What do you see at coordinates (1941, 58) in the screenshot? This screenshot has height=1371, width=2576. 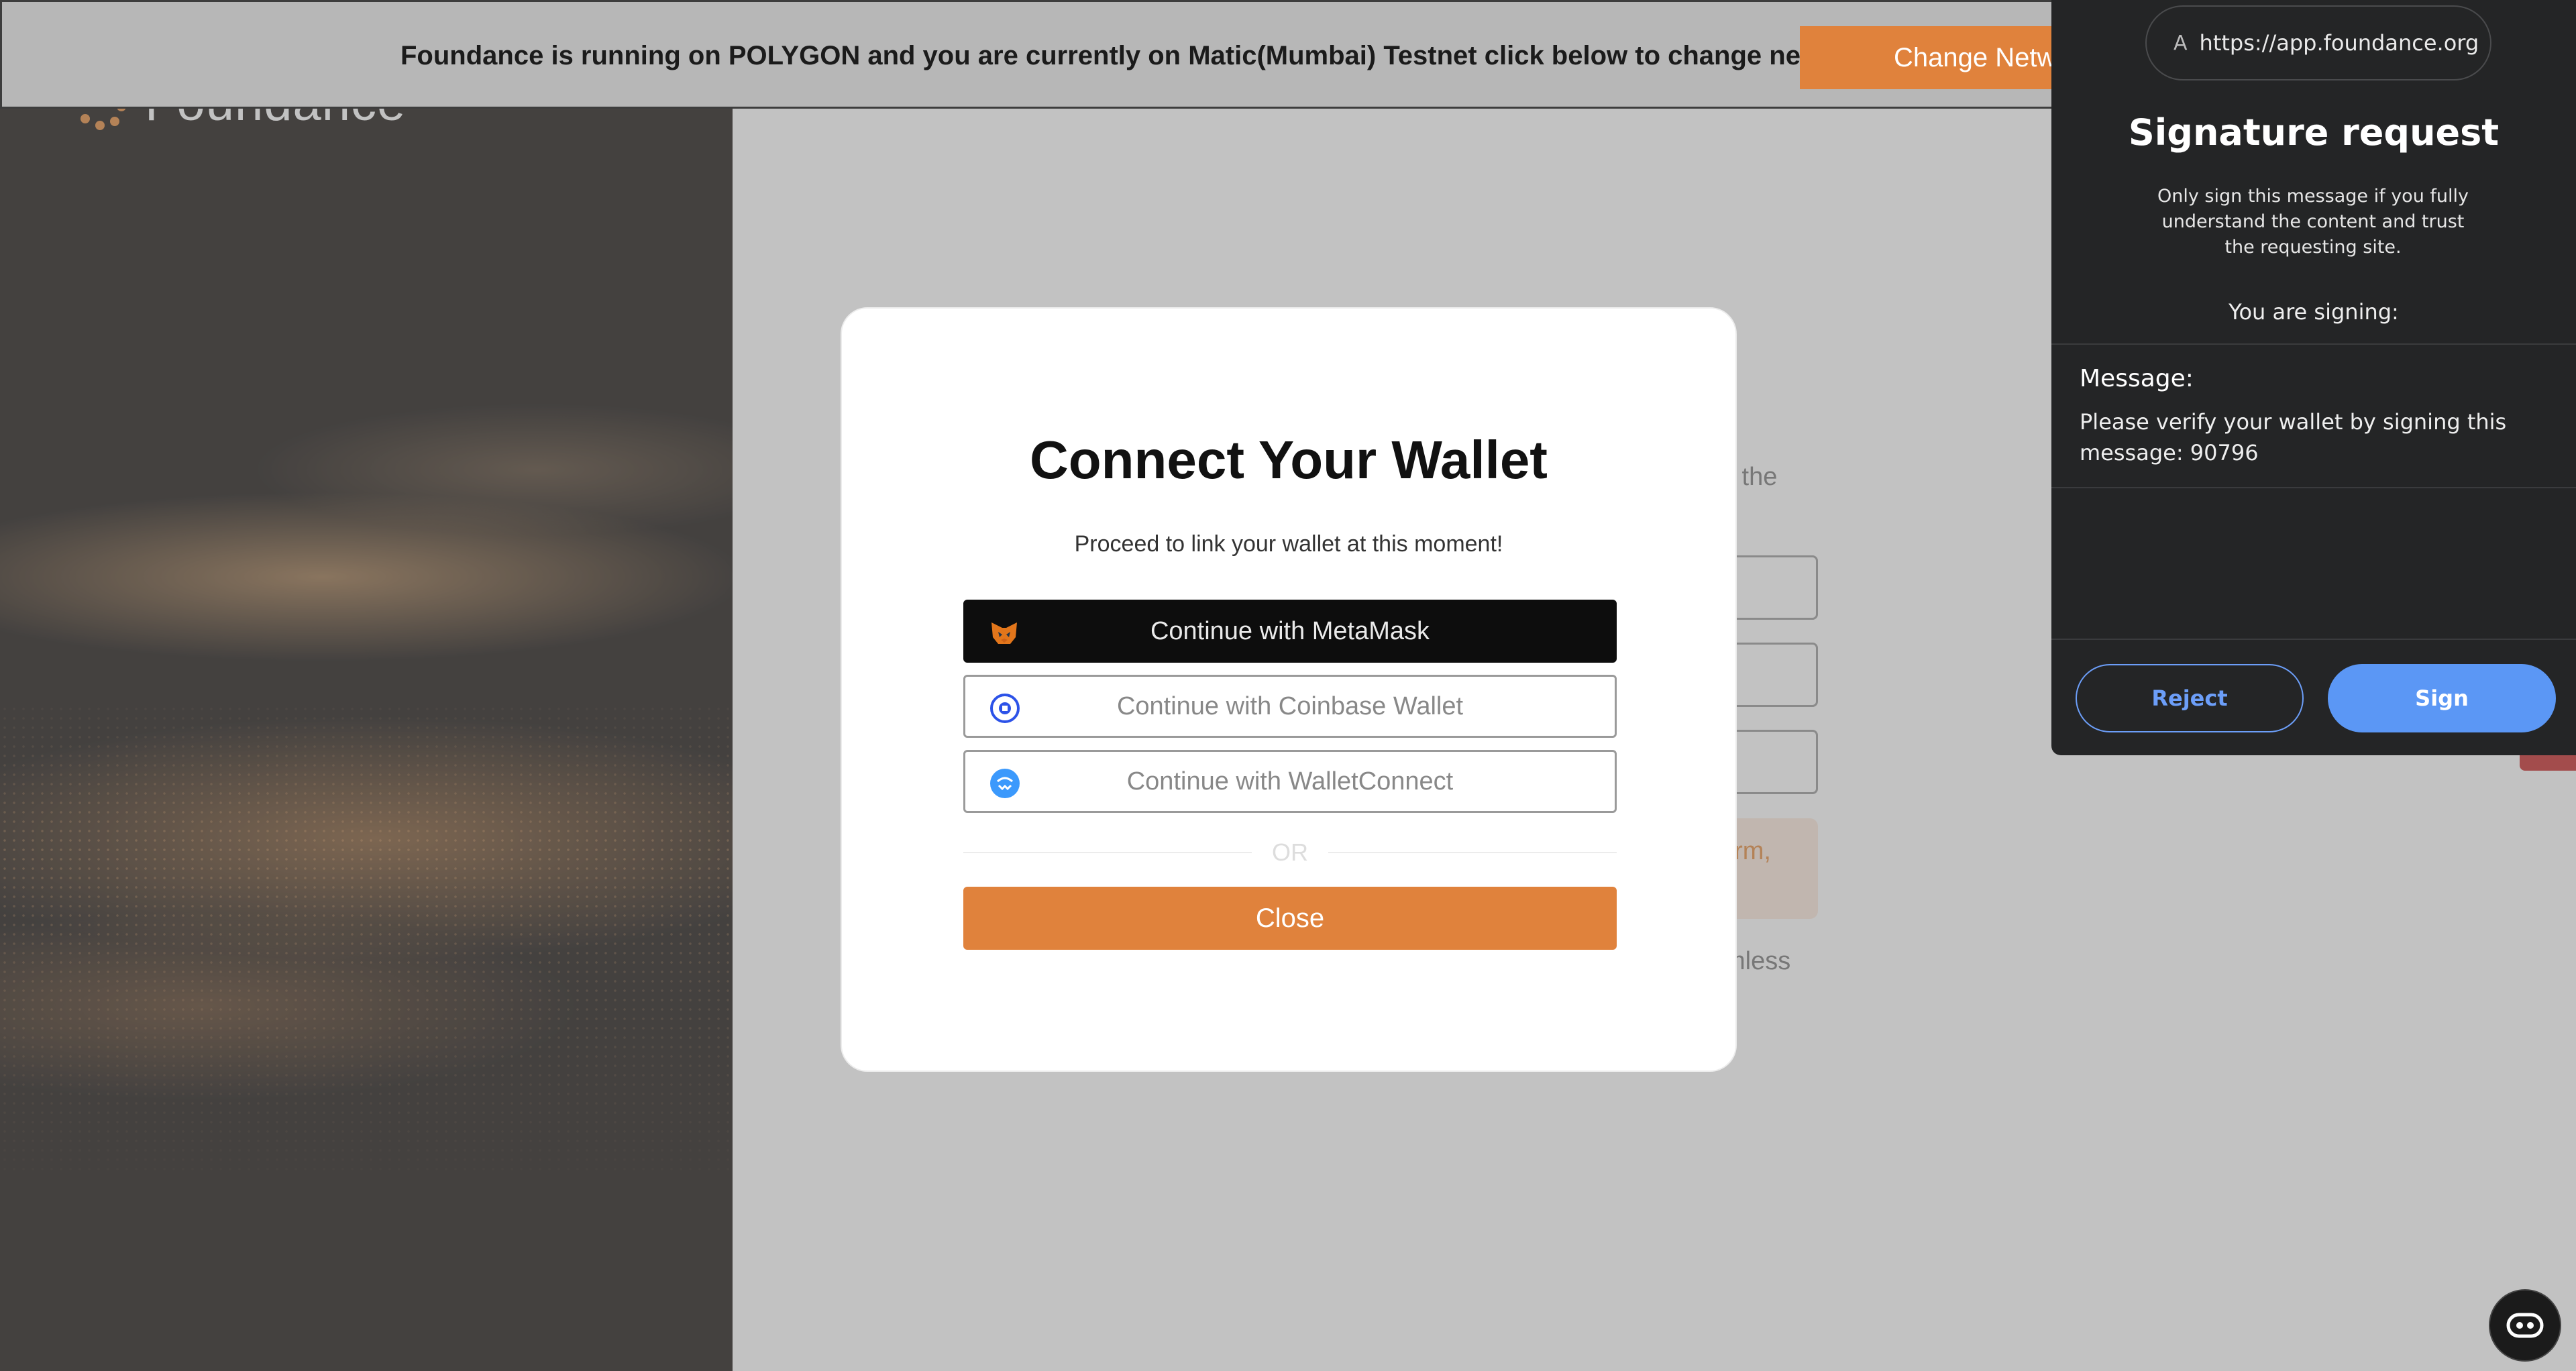 I see `change-network-button: Change Network` at bounding box center [1941, 58].